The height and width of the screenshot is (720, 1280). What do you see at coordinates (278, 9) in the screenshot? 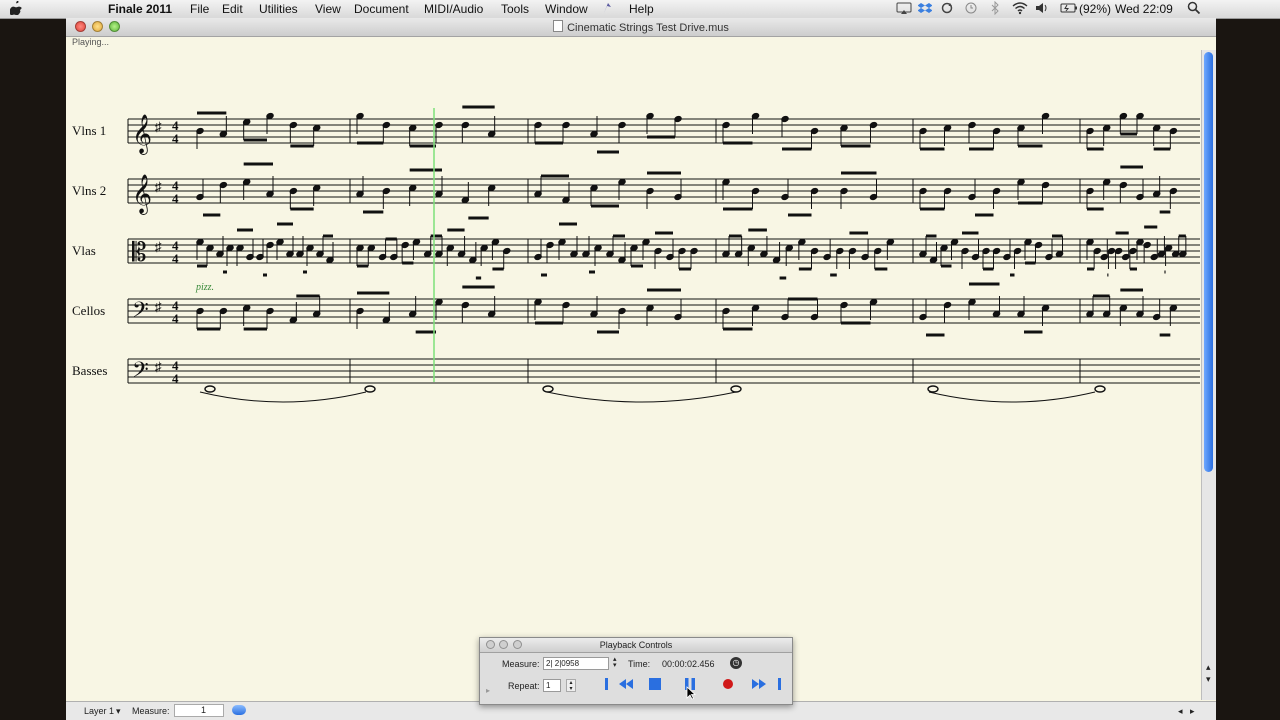
I see `menu-utilities: Utilities` at bounding box center [278, 9].